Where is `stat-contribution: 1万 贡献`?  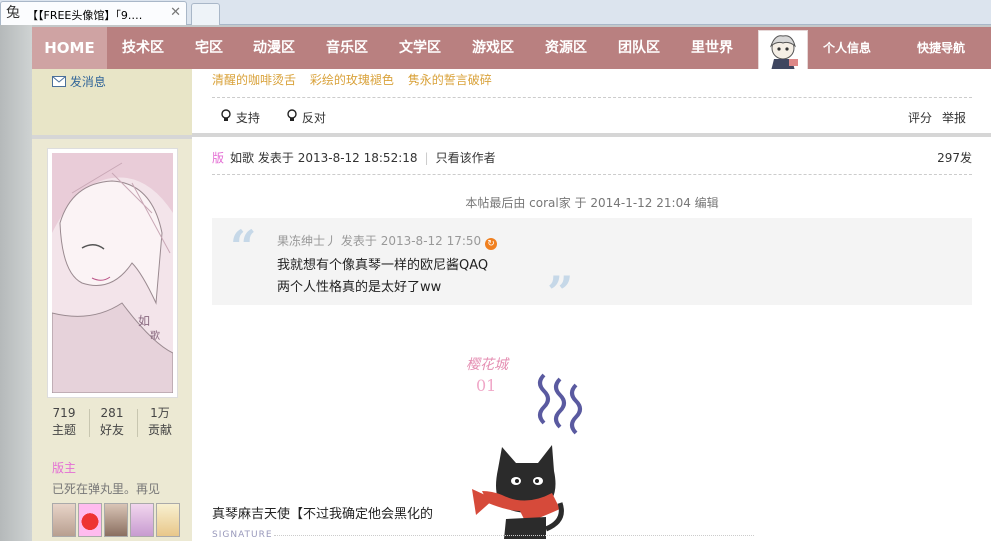
stat-contribution: 1万 贡献 is located at coordinates (160, 422).